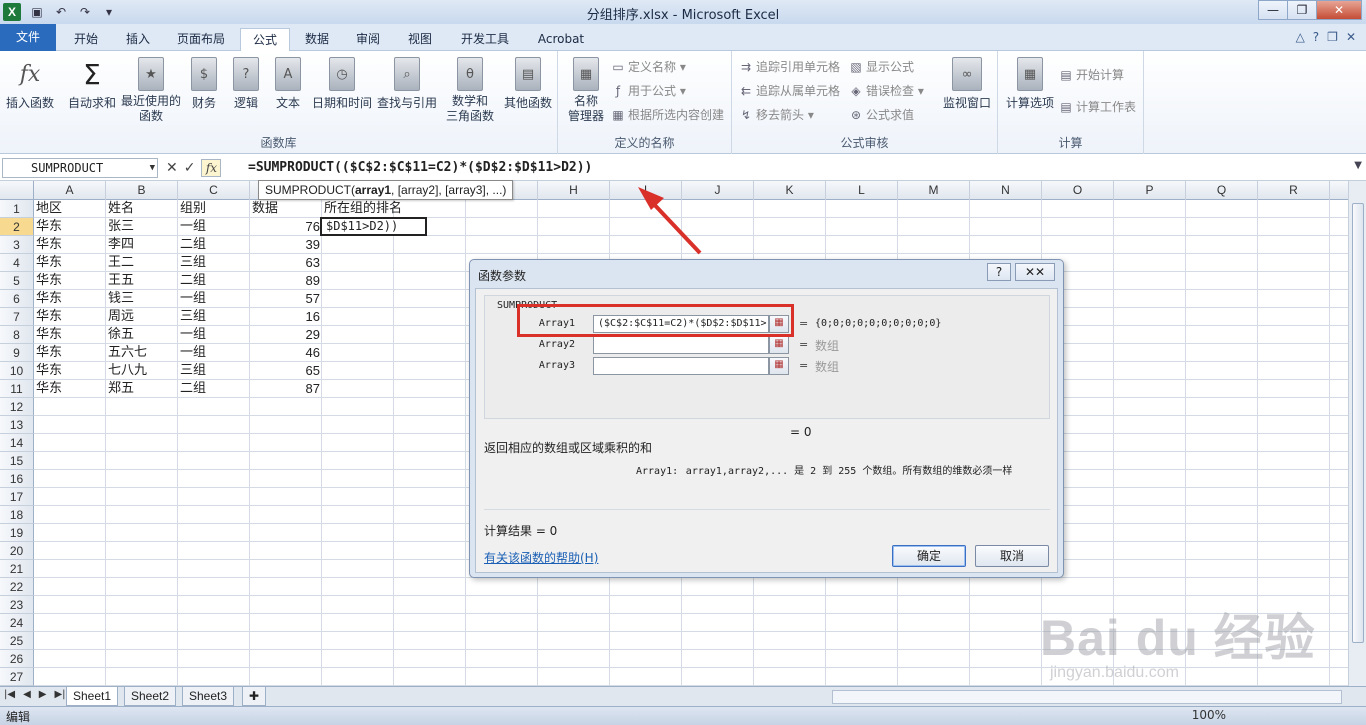 The image size is (1366, 725). Describe the element at coordinates (17, 533) in the screenshot. I see `row-header: 19` at that location.